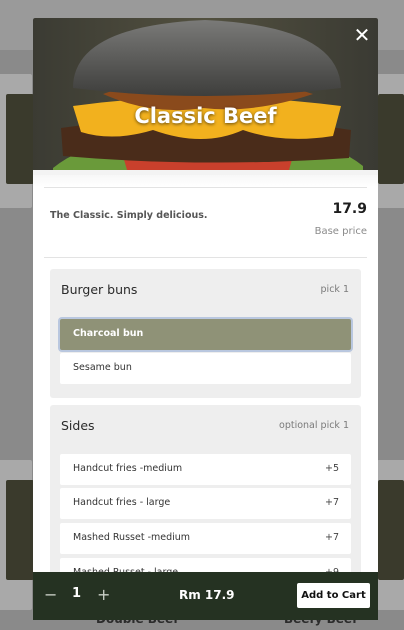 The width and height of the screenshot is (404, 630). What do you see at coordinates (78, 425) in the screenshot?
I see `option-group-title: Sides` at bounding box center [78, 425].